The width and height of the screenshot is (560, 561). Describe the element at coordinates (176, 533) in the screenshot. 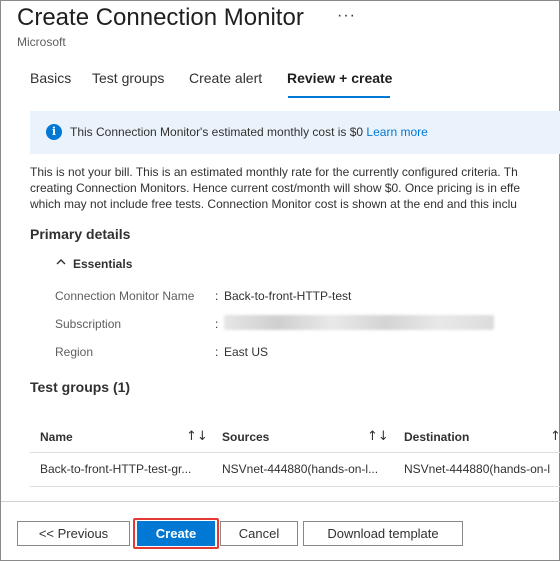

I see `create-button: Create` at that location.